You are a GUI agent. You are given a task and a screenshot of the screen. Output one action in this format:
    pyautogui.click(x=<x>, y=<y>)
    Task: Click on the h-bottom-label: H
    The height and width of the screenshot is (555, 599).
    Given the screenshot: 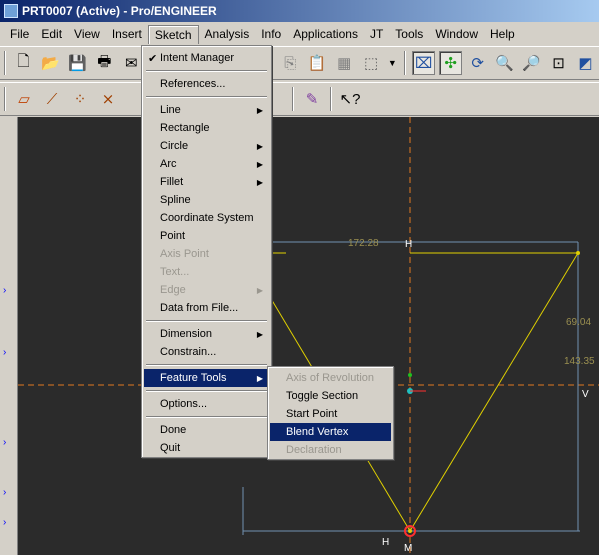 What is the action you would take?
    pyautogui.click(x=385, y=542)
    